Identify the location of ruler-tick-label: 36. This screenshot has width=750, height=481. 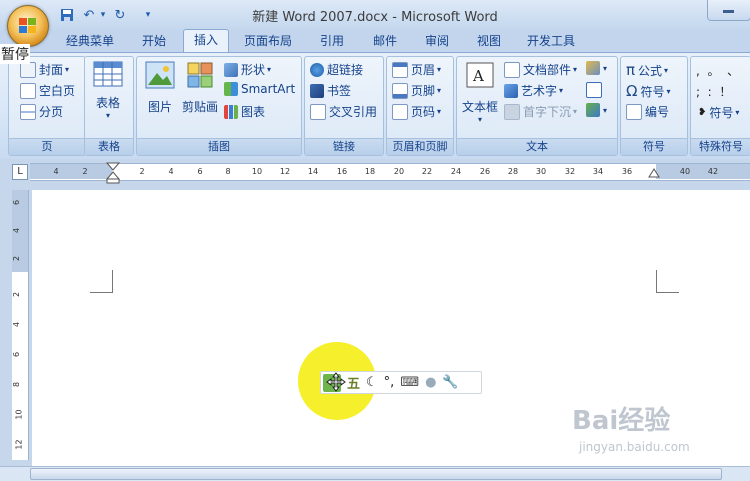
(627, 171).